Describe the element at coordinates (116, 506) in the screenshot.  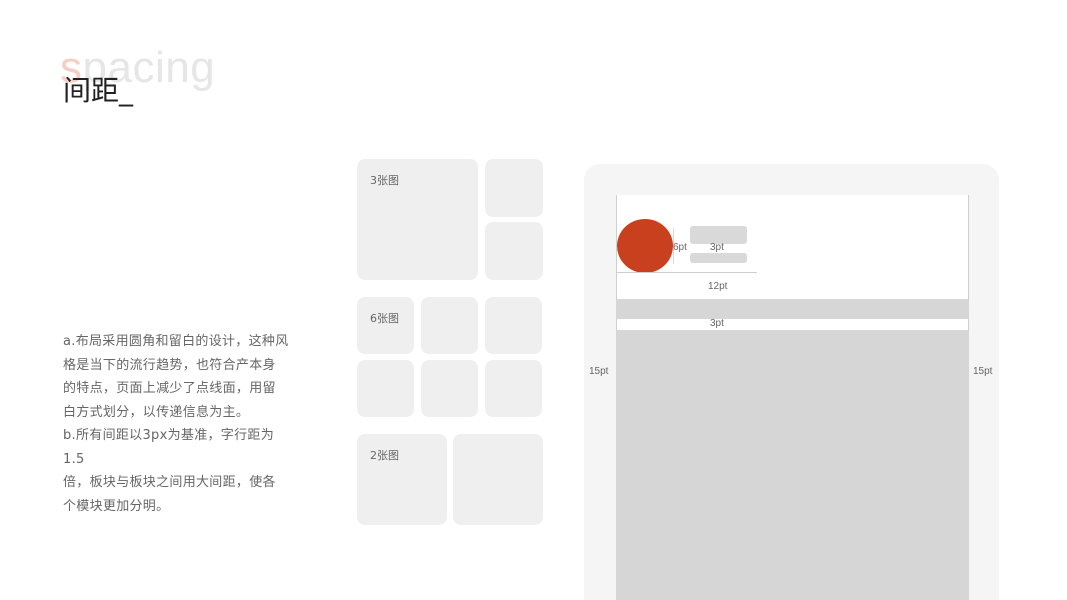
I see `description-line: 个模块更加分明。` at that location.